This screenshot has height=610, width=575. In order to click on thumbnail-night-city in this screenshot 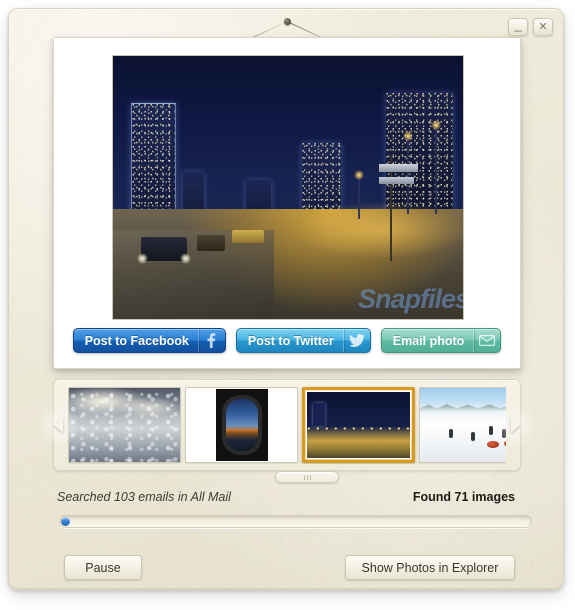, I will do `click(358, 425)`.